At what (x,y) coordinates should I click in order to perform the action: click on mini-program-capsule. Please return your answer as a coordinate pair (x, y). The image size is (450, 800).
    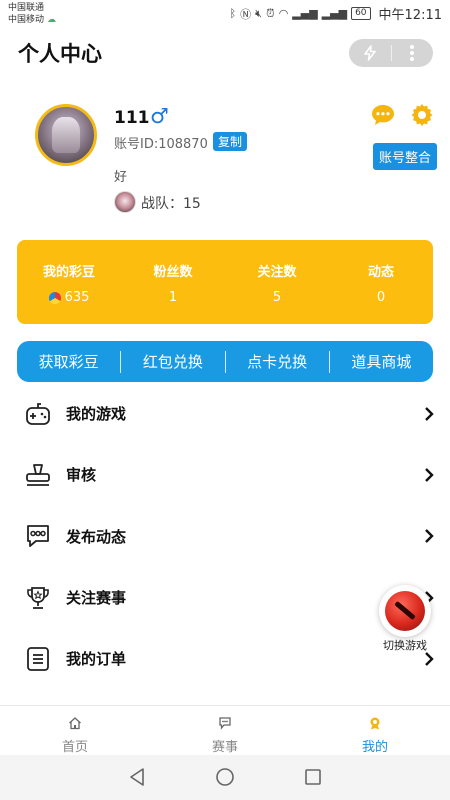
    Looking at the image, I should click on (391, 53).